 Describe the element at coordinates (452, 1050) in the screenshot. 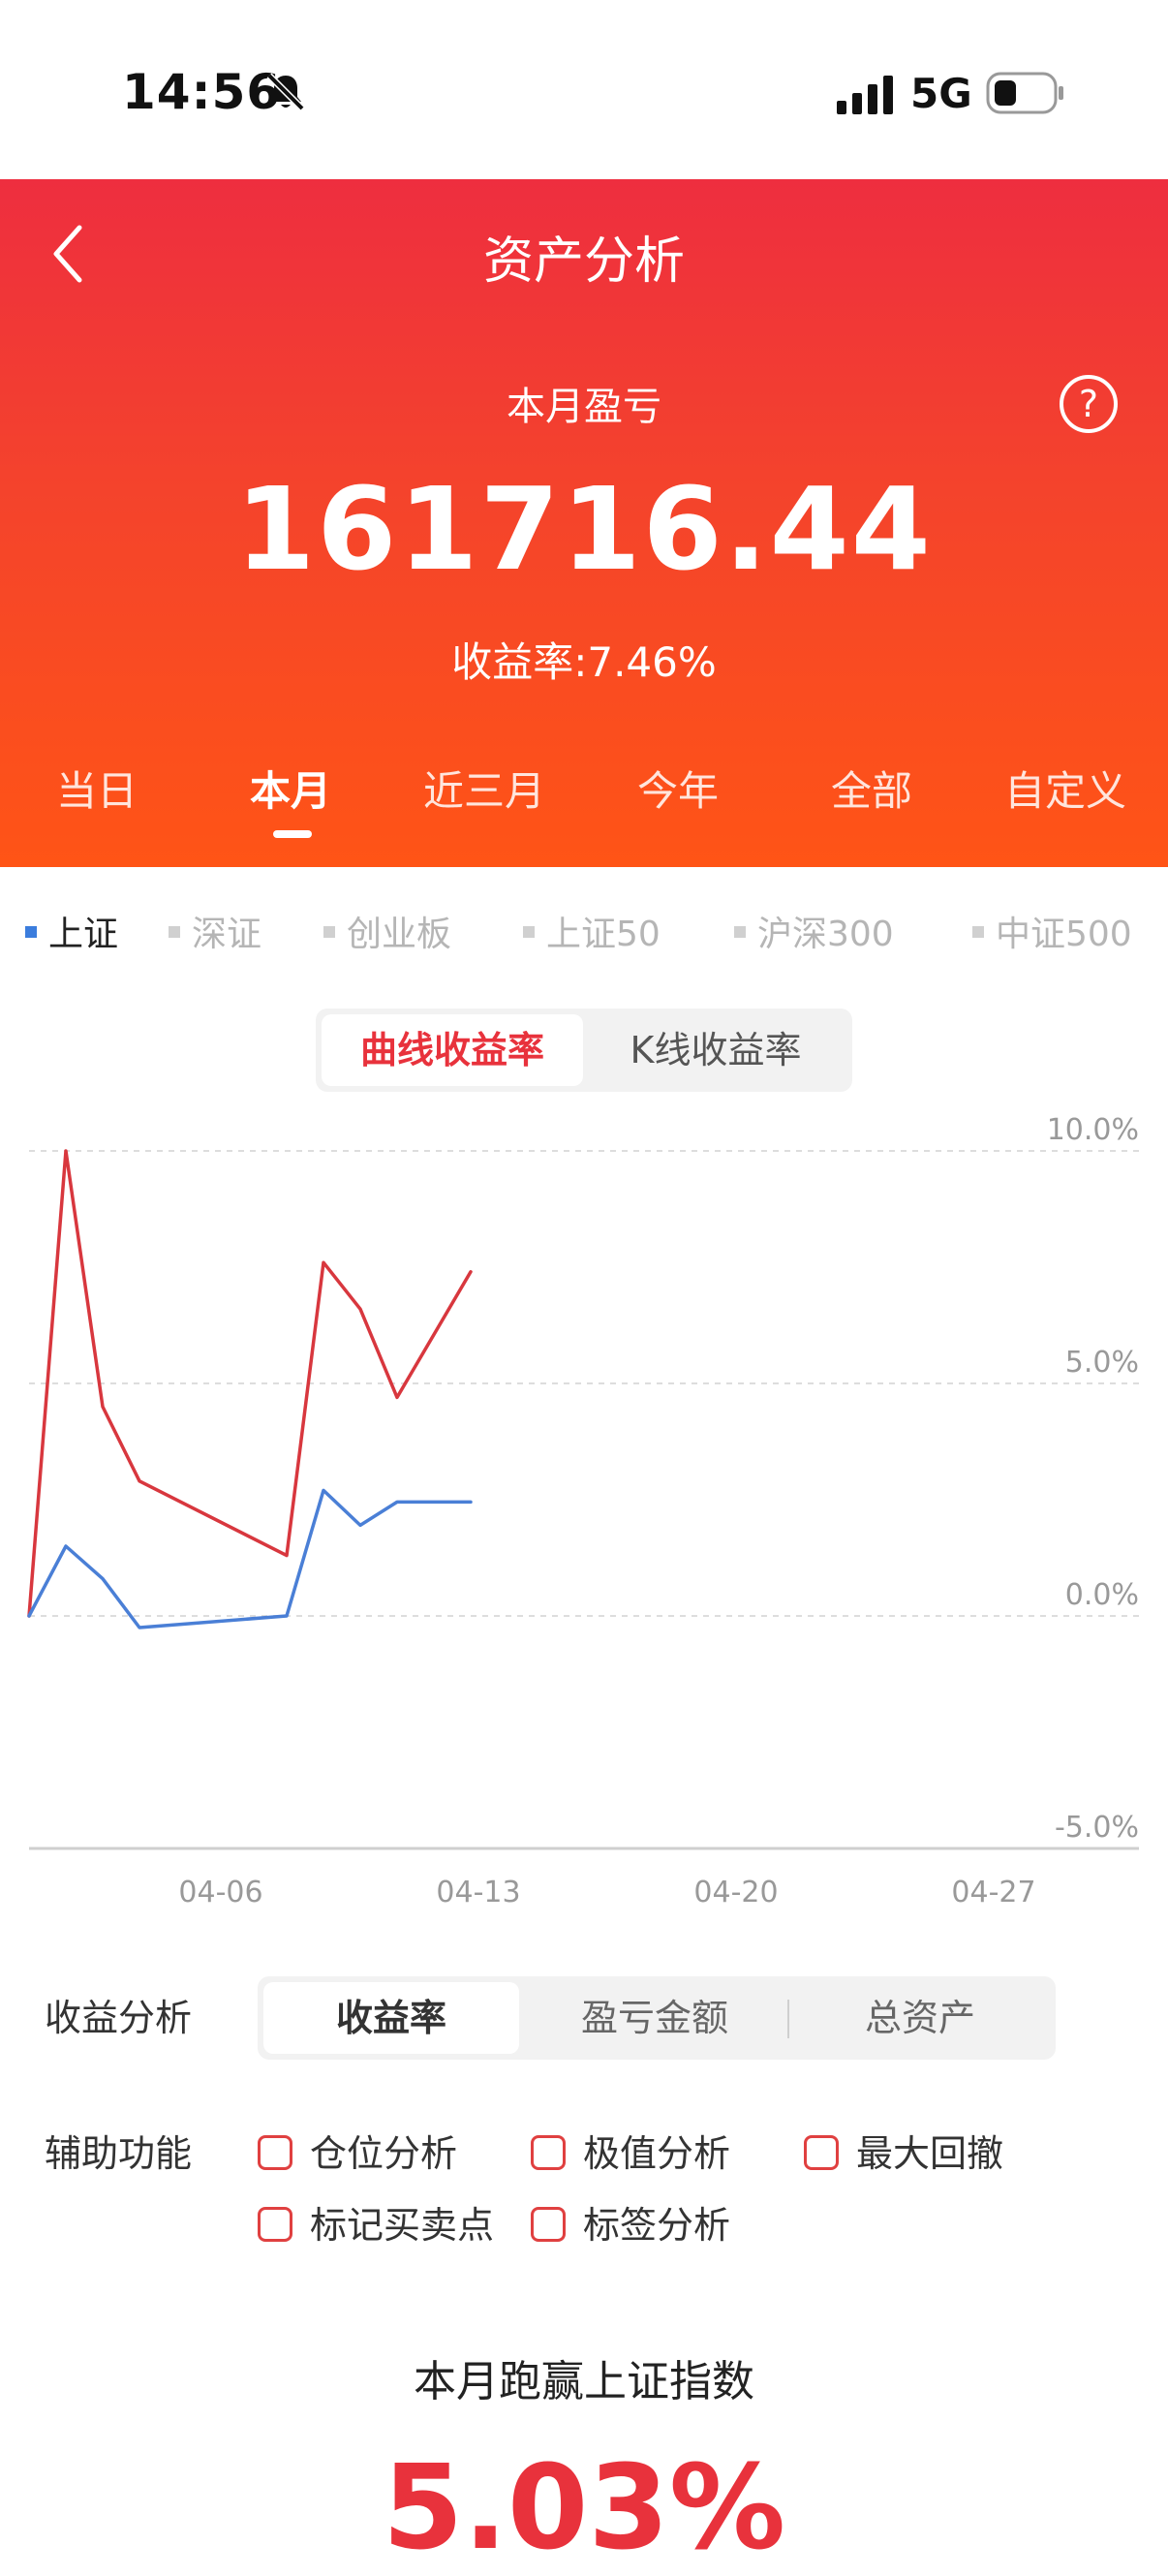

I see `line-yield-button: 曲线收益率` at that location.